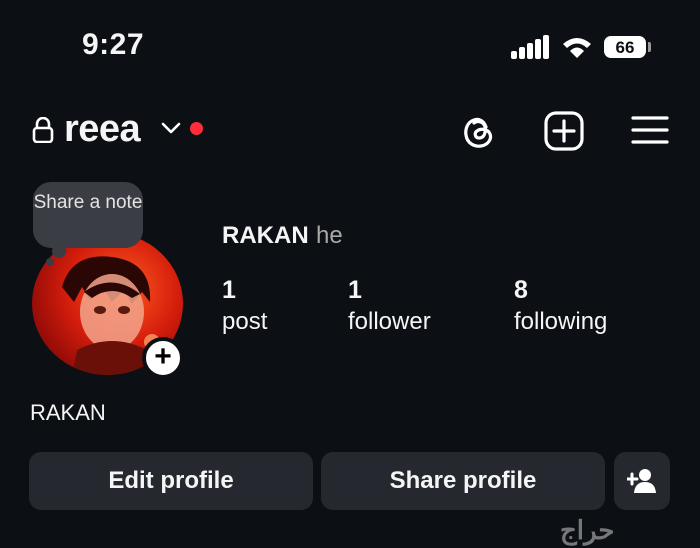 The height and width of the screenshot is (548, 700). I want to click on note-bubble-tail-small, so click(50, 262).